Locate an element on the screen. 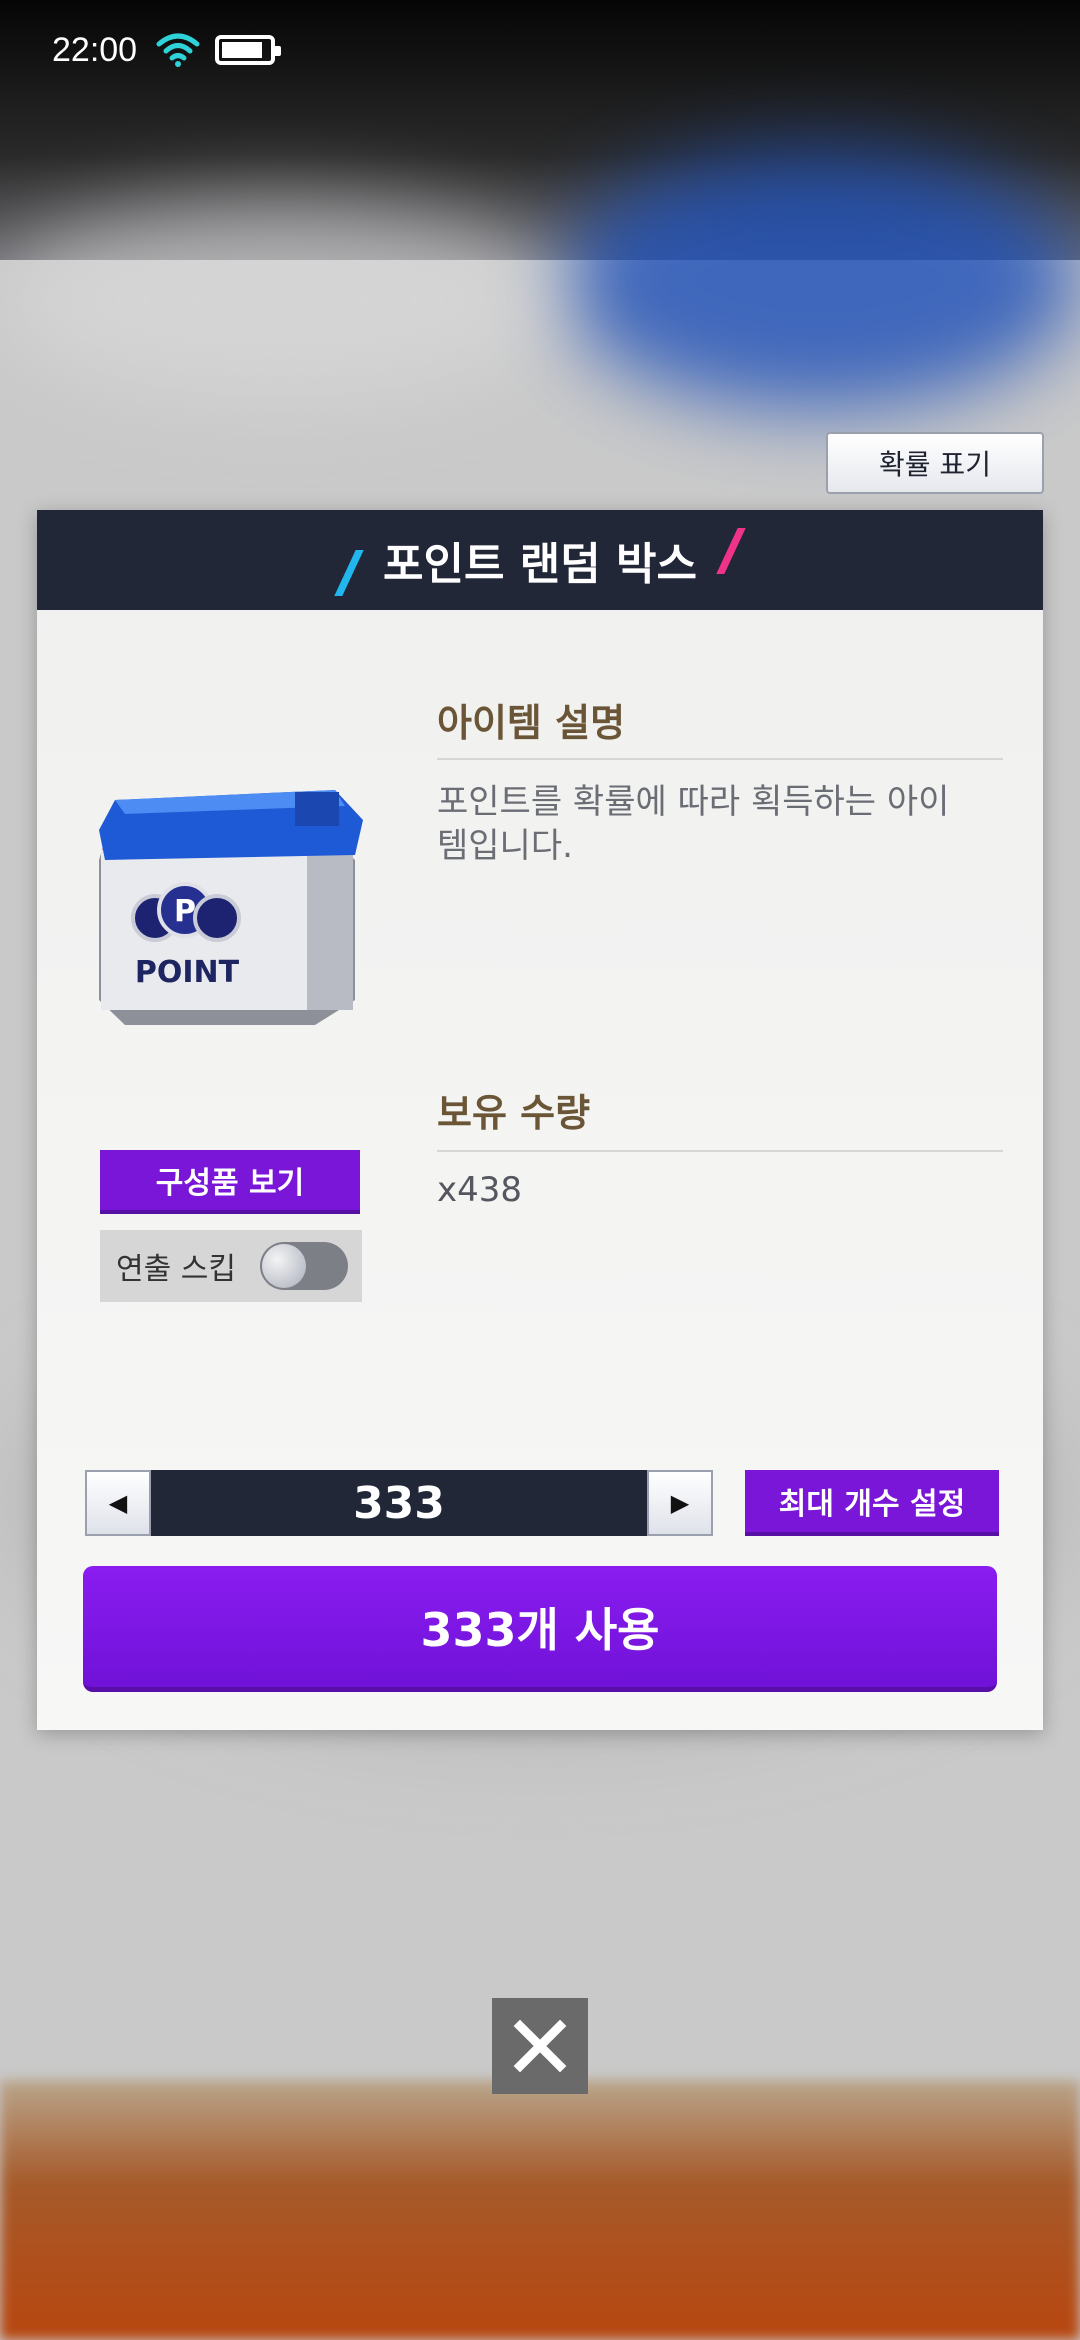 This screenshot has width=1080, height=2340. clock: 22:00 is located at coordinates (95, 49).